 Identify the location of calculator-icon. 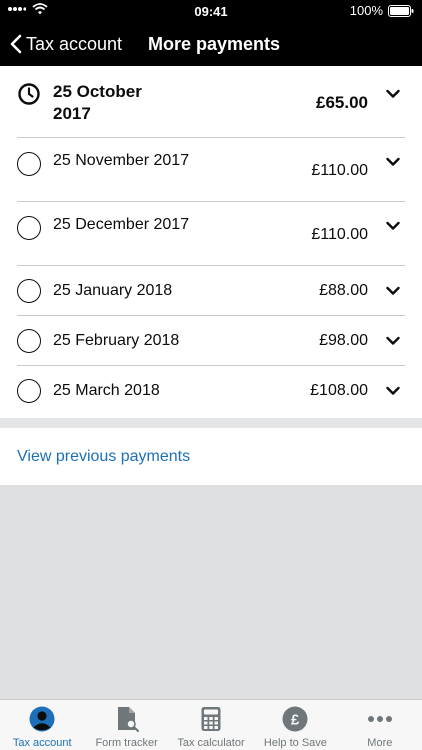
(211, 719).